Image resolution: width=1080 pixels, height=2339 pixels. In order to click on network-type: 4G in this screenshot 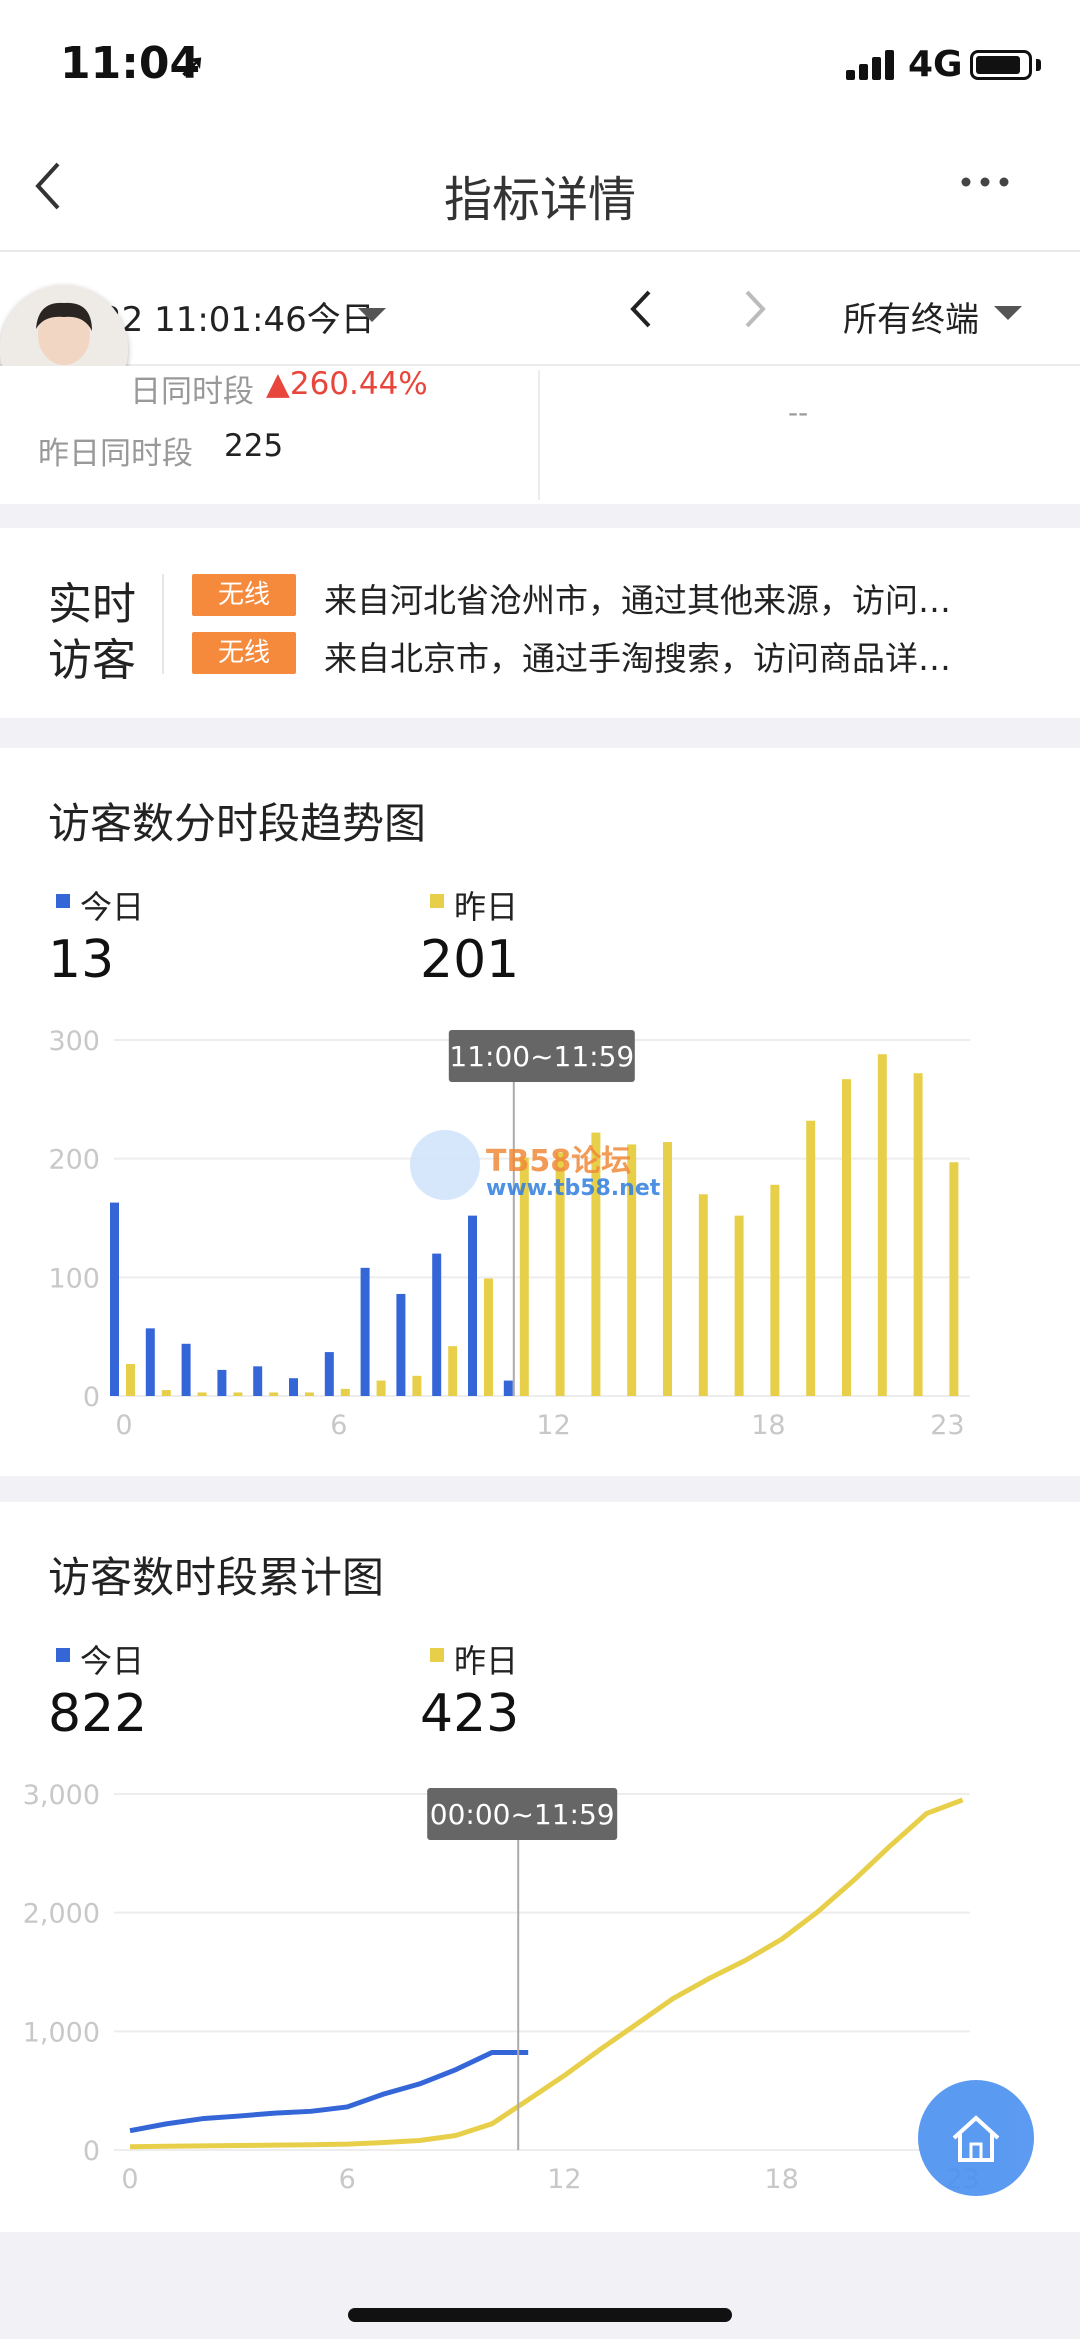, I will do `click(935, 64)`.